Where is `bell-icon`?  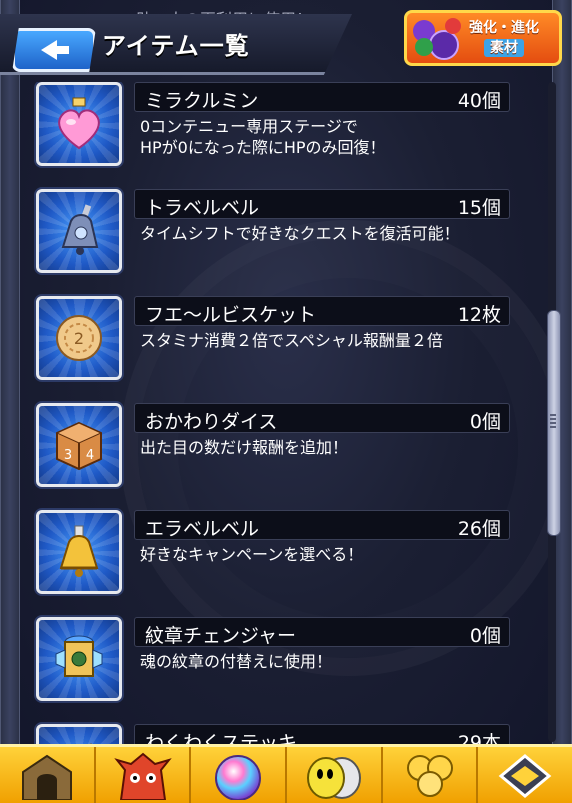
bell-icon is located at coordinates (80, 229).